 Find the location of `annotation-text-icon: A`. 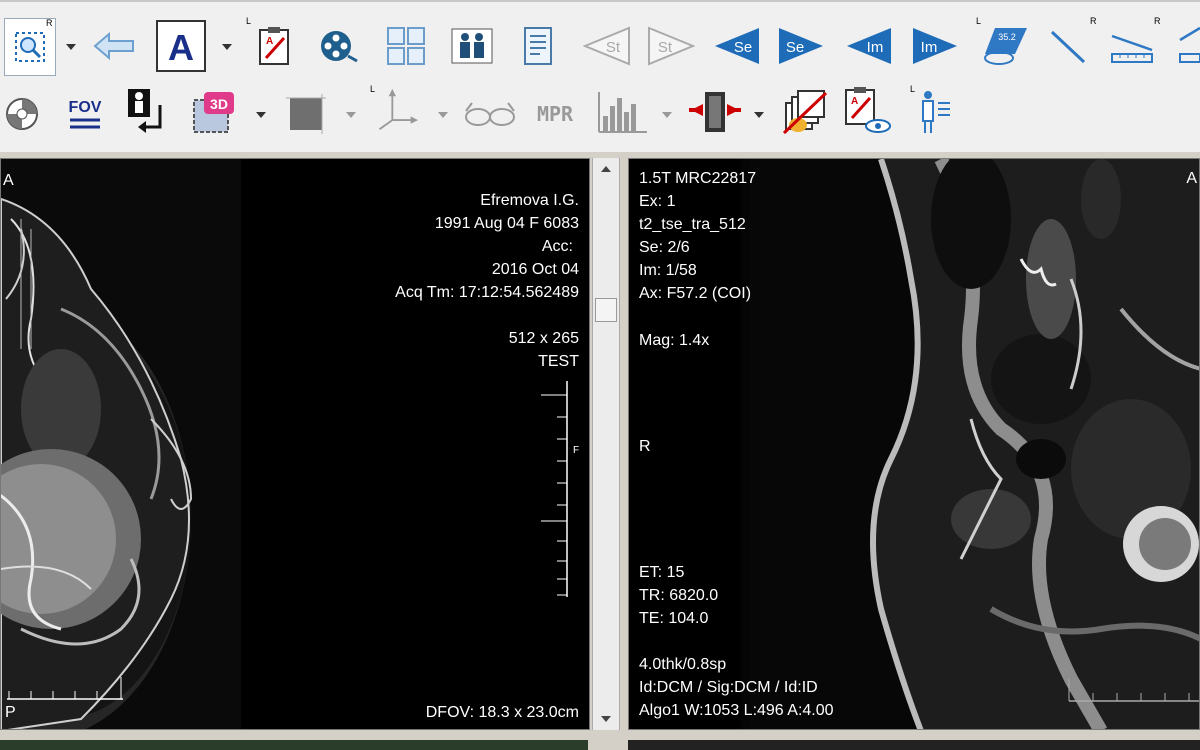

annotation-text-icon: A is located at coordinates (181, 46).